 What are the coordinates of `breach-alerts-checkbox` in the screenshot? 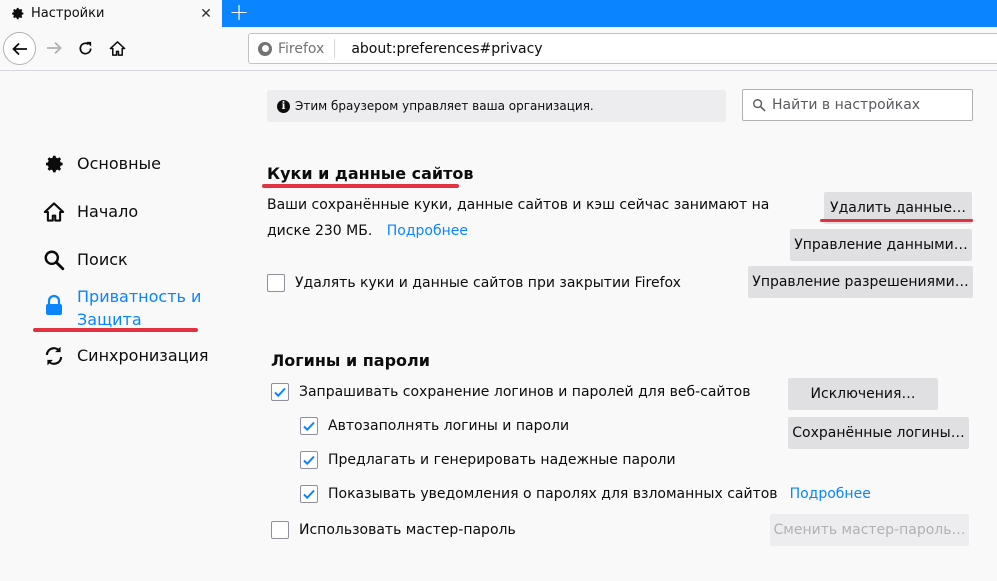 It's located at (309, 494).